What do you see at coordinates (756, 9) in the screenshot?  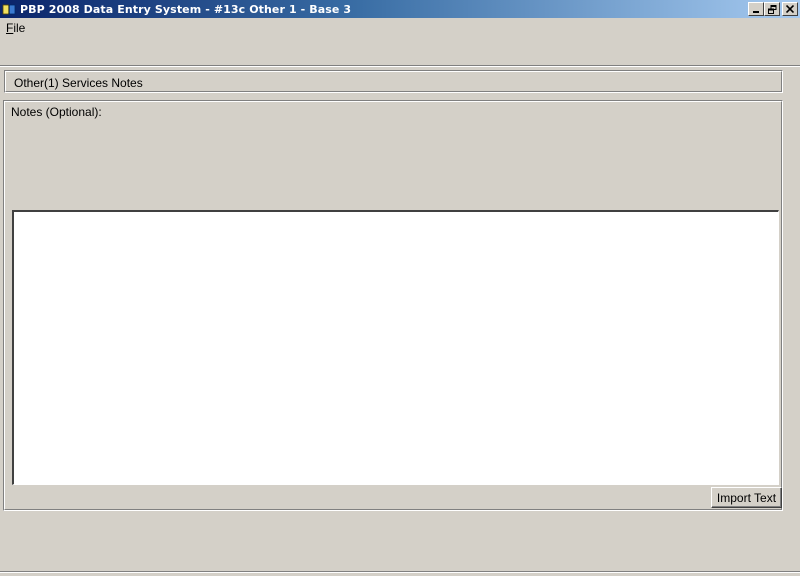 I see `minimize-button` at bounding box center [756, 9].